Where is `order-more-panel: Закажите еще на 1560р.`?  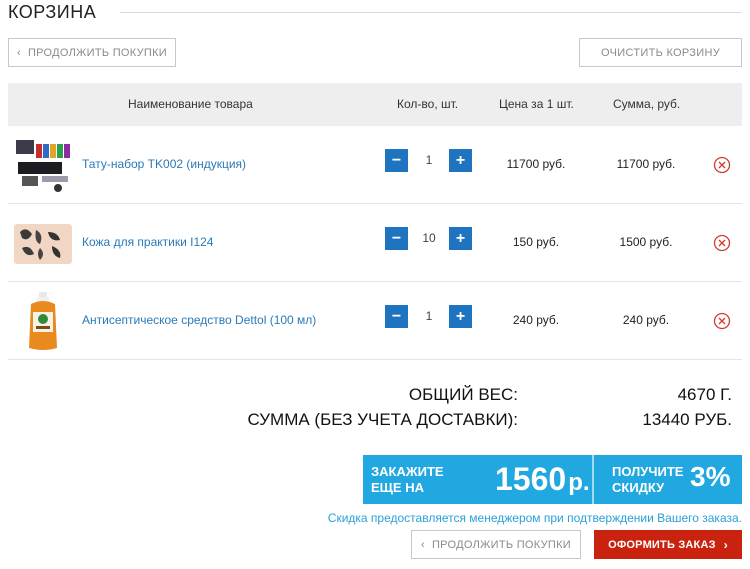 order-more-panel: Закажите еще на 1560р. is located at coordinates (477, 479).